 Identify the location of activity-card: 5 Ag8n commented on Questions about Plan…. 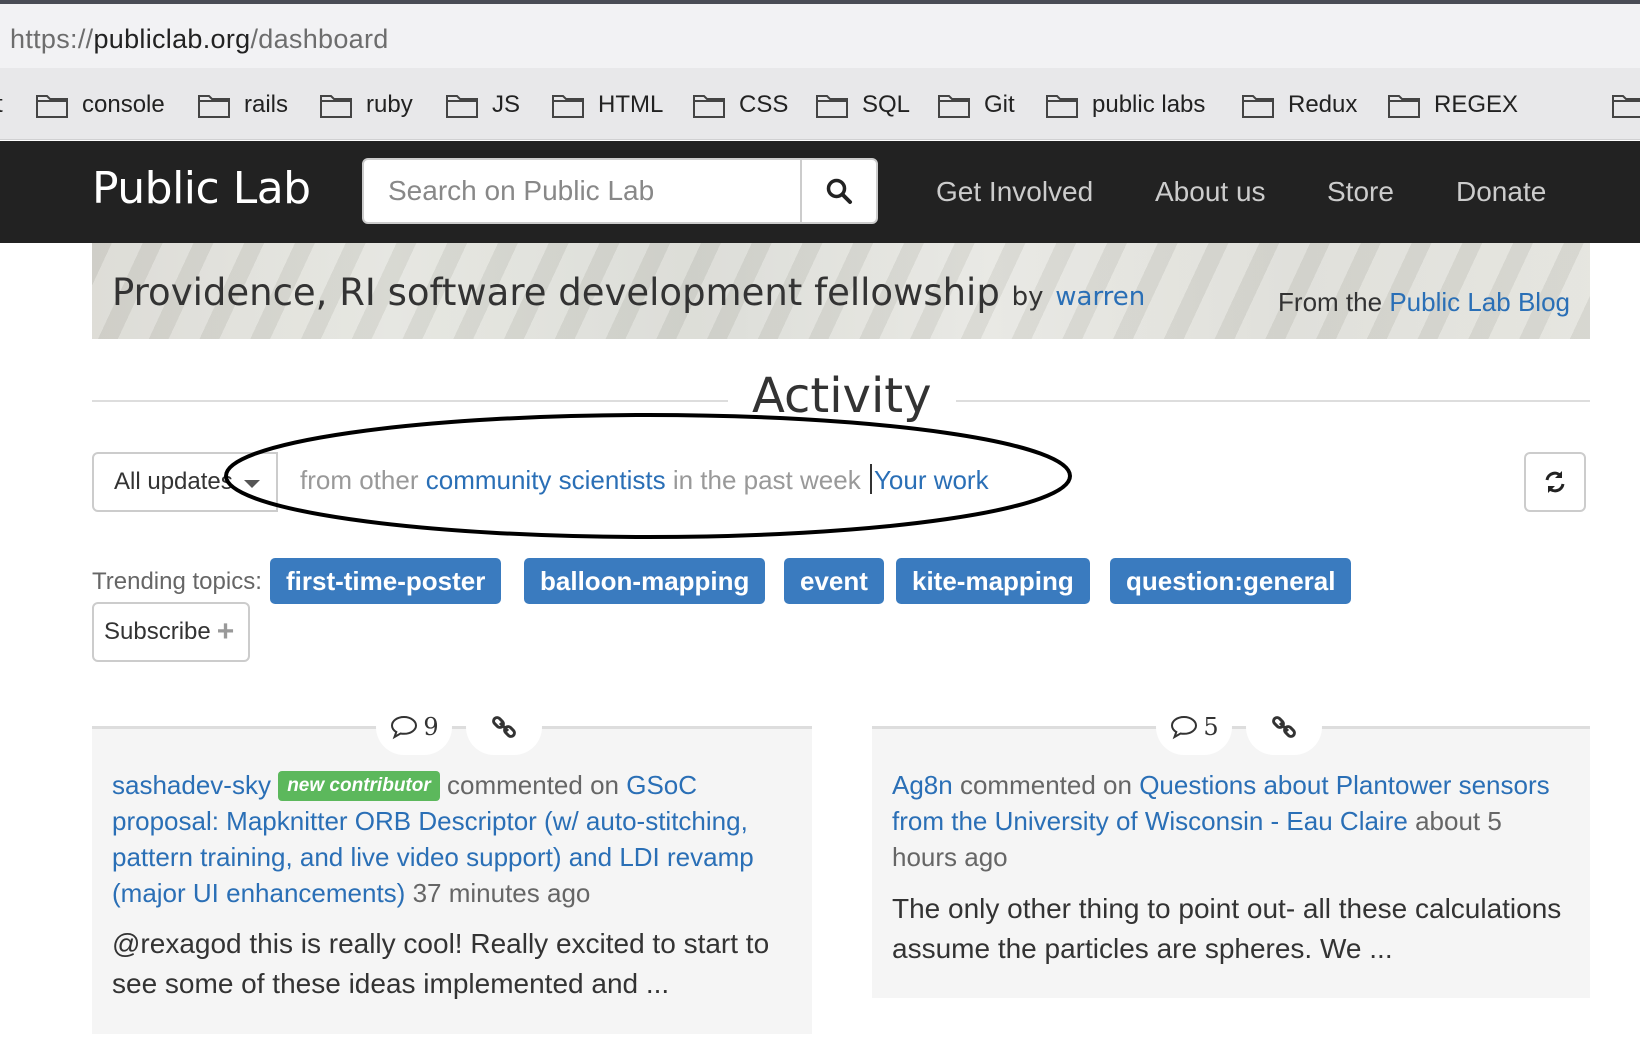
(1231, 848).